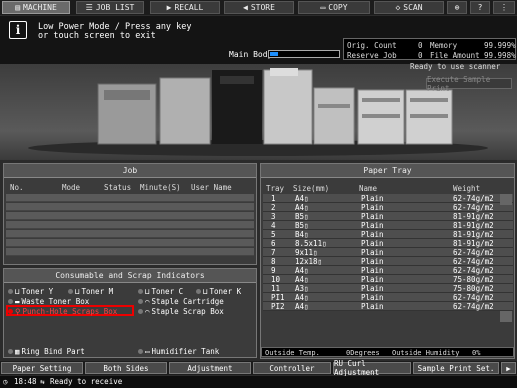 This screenshot has width=517, height=388. What do you see at coordinates (36, 7) in the screenshot?
I see `tab-machine: ▤ MACHINE` at bounding box center [36, 7].